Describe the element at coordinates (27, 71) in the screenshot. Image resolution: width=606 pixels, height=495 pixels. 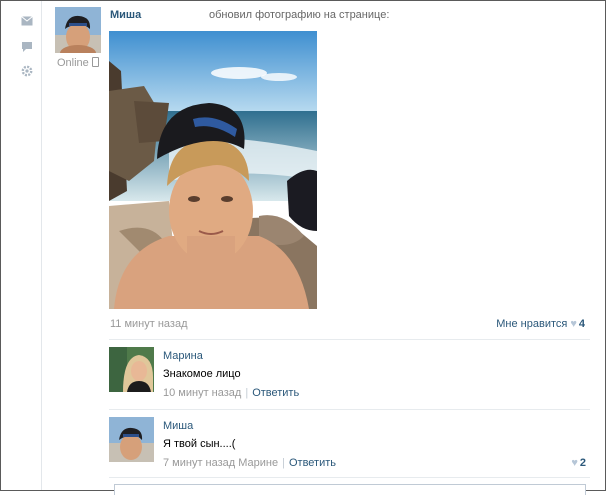
I see `gear-icon` at that location.